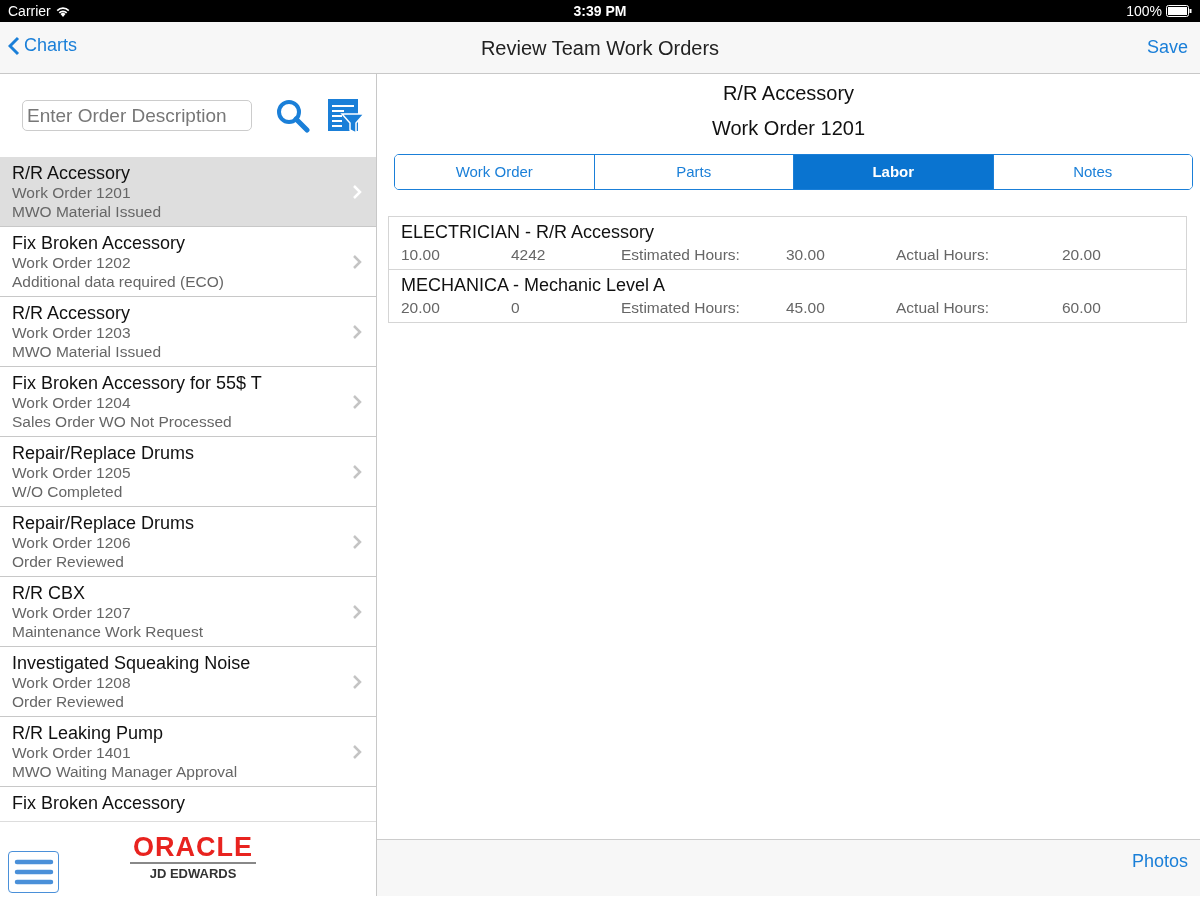 The image size is (1200, 897). What do you see at coordinates (894, 172) in the screenshot?
I see `tab: Labor` at bounding box center [894, 172].